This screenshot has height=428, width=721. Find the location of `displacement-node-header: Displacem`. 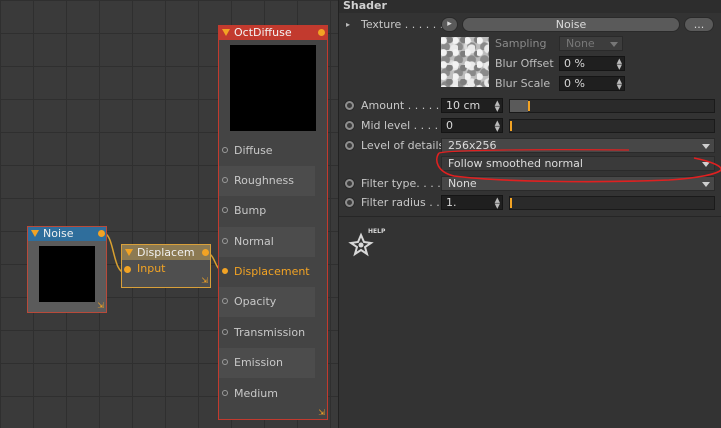

displacement-node-header: Displacem is located at coordinates (166, 252).